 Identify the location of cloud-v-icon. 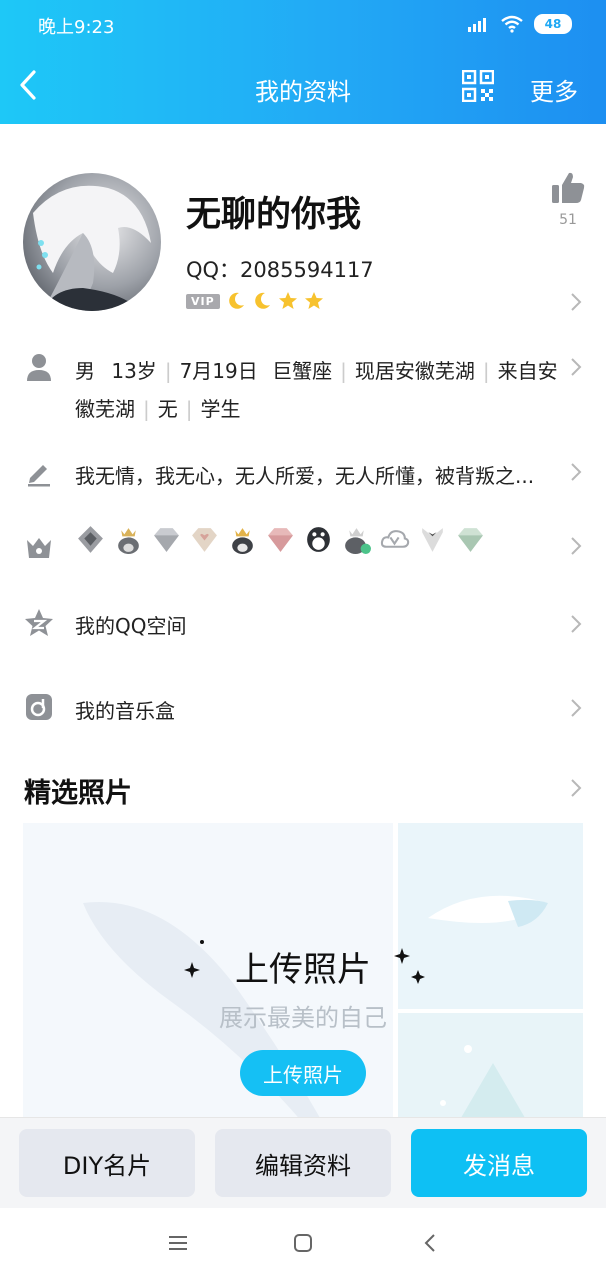
(395, 539).